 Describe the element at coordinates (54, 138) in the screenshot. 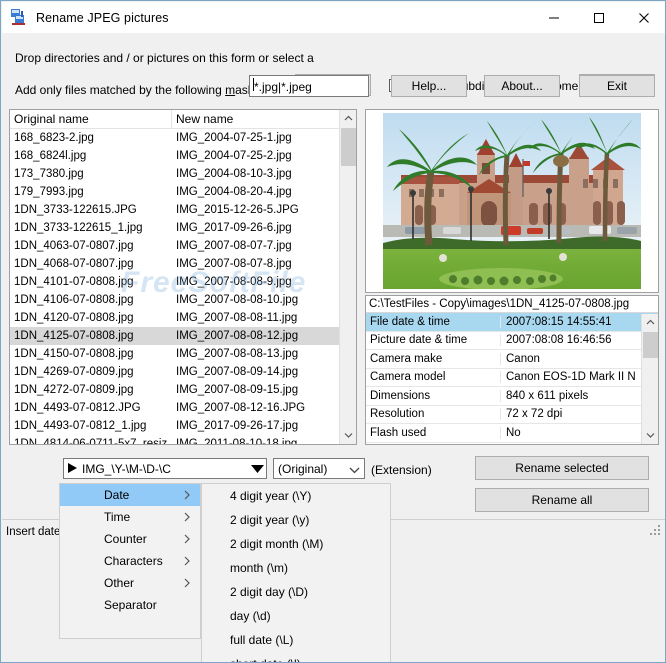

I see `cell-original-name: 168_6823-2.jpg` at that location.